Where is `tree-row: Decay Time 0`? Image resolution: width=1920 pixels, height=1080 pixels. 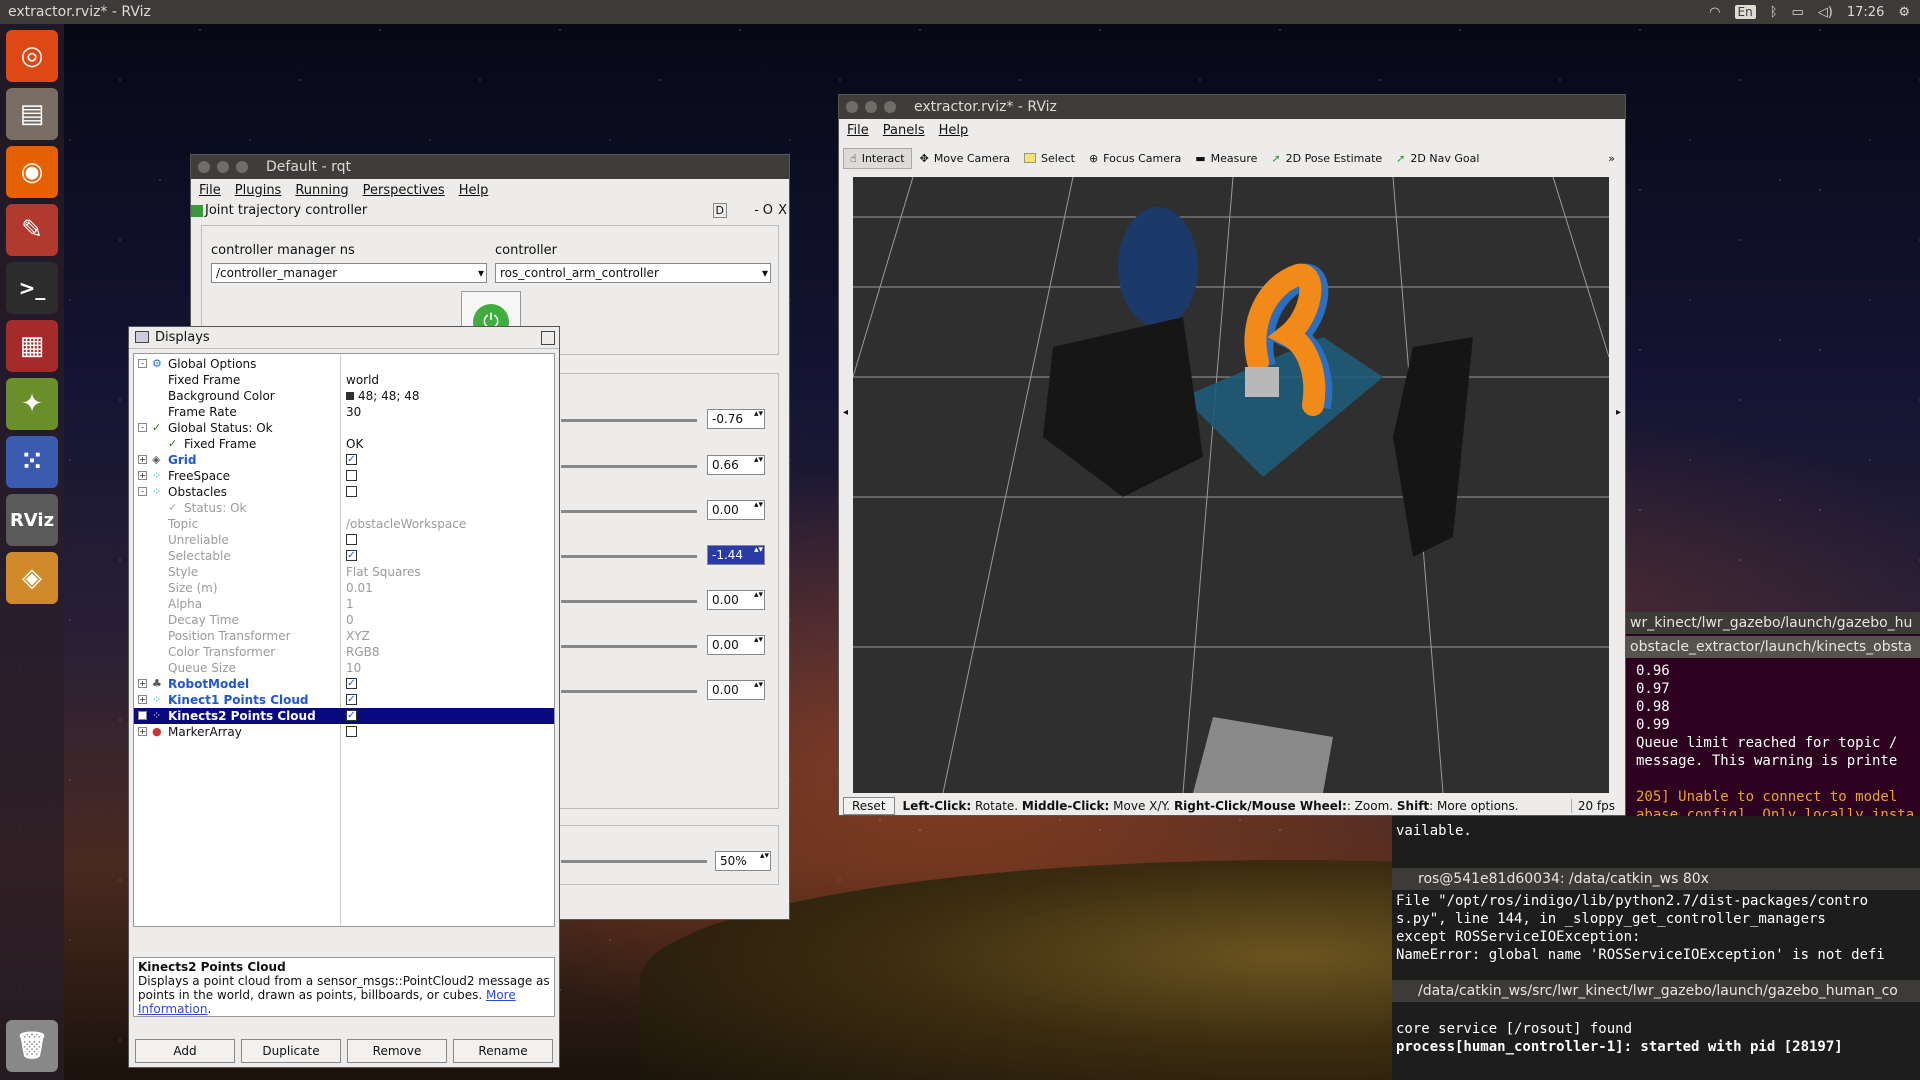
tree-row: Decay Time 0 is located at coordinates (344, 620).